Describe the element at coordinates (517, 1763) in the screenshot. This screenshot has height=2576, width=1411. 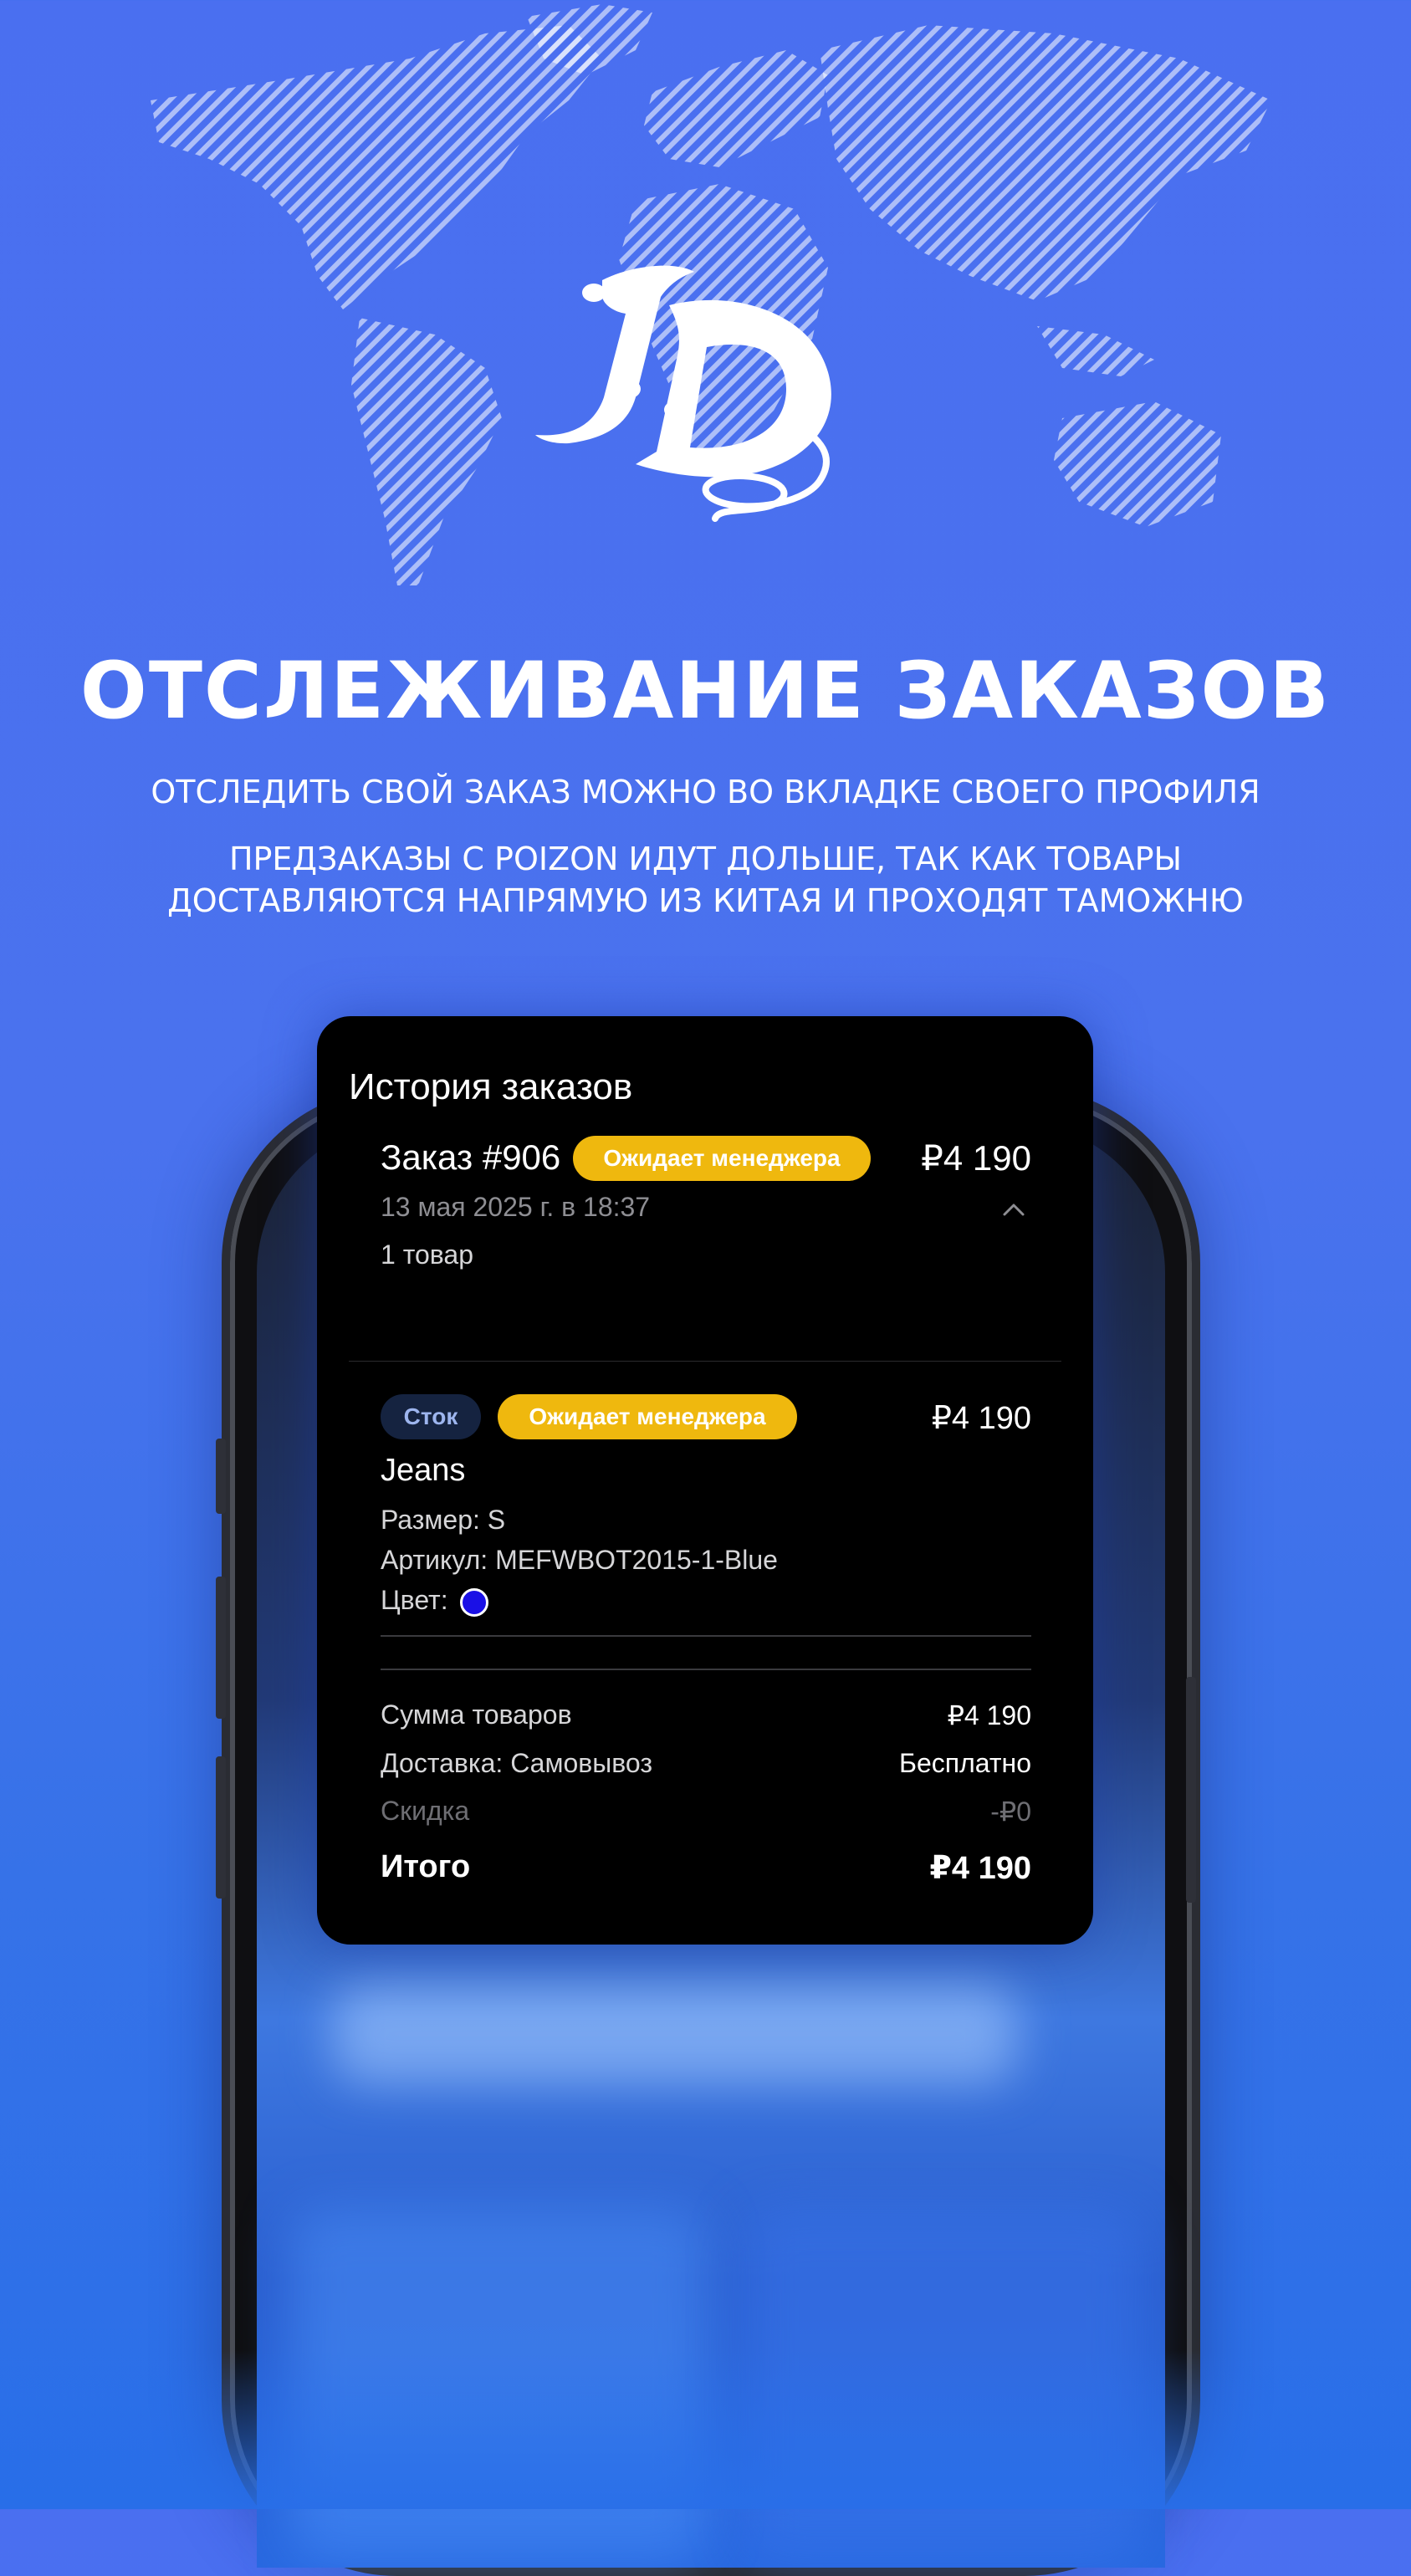
I see `delivery-label: Доставка: Самовывоз` at that location.